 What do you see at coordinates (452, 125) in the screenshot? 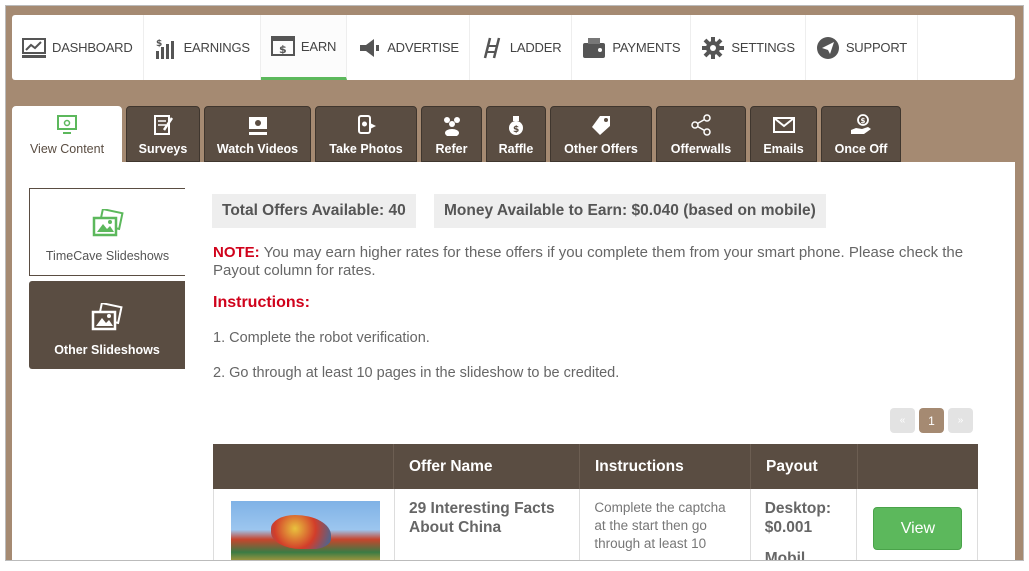
I see `people-icon` at bounding box center [452, 125].